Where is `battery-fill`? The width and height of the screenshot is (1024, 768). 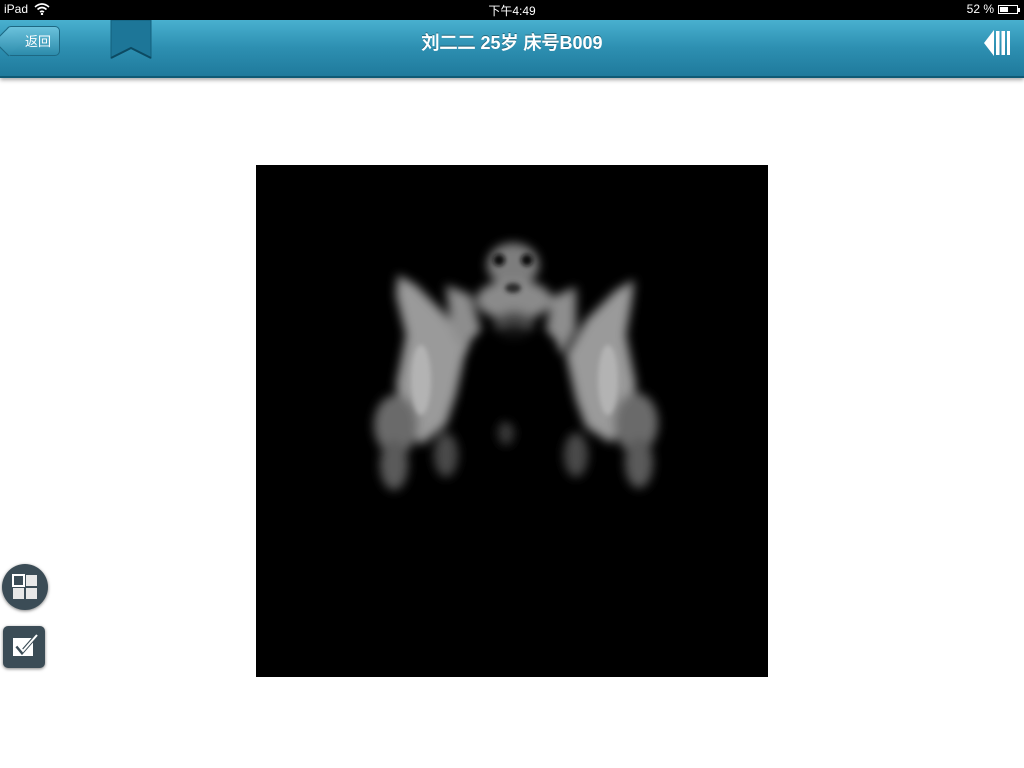
battery-fill is located at coordinates (1004, 9).